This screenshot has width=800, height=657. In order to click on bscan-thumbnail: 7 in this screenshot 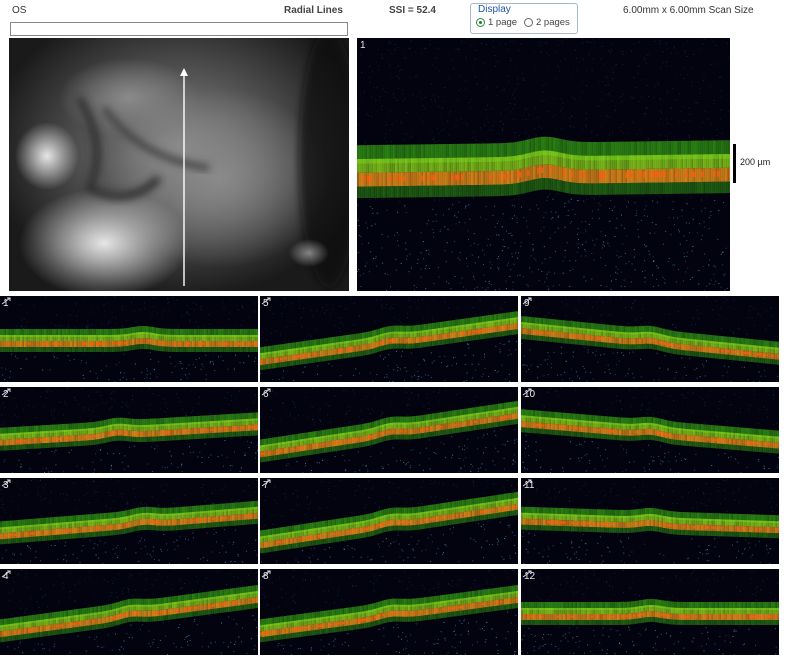, I will do `click(389, 521)`.